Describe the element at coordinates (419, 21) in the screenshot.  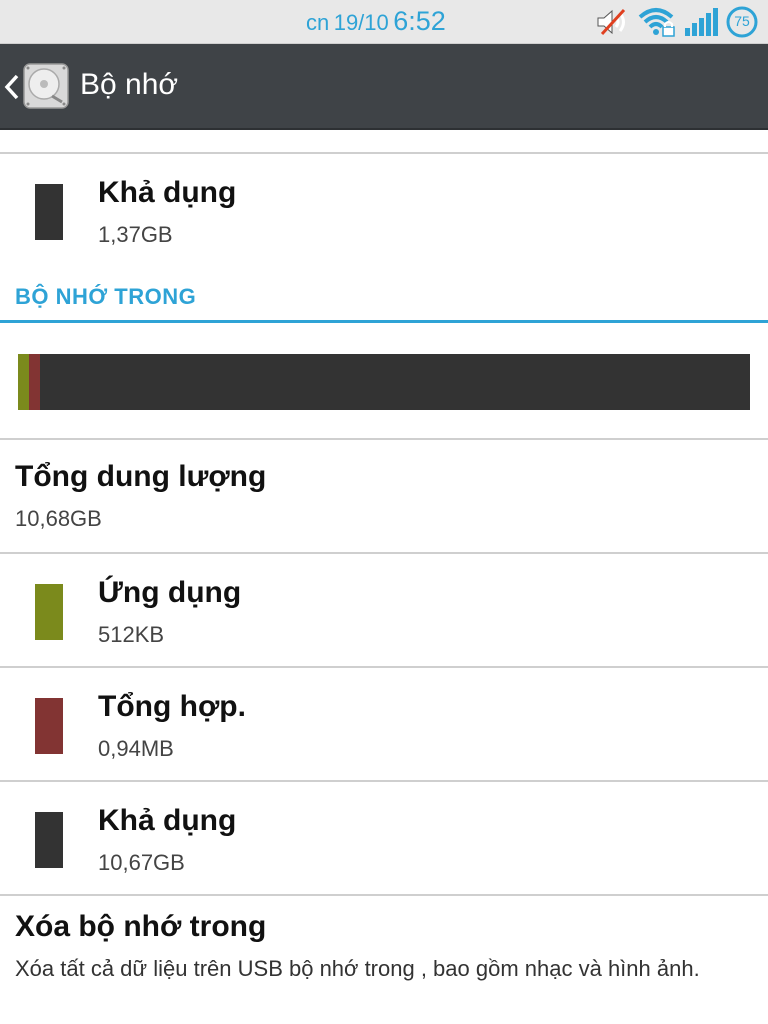
I see `status-time: 6:52` at that location.